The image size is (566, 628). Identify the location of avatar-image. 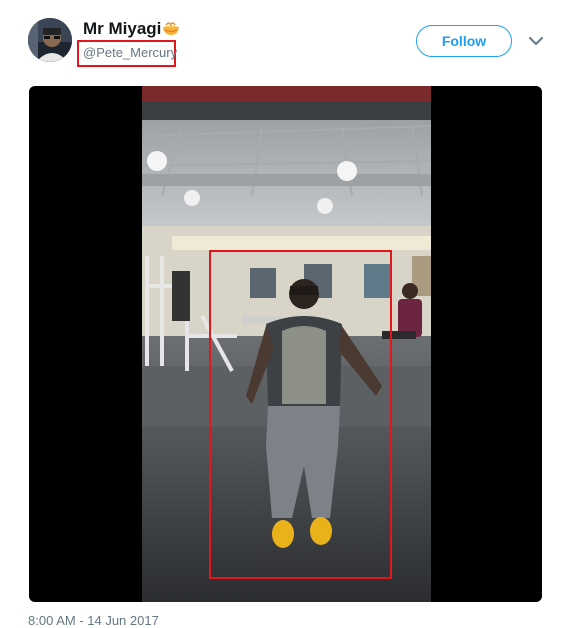
(50, 40).